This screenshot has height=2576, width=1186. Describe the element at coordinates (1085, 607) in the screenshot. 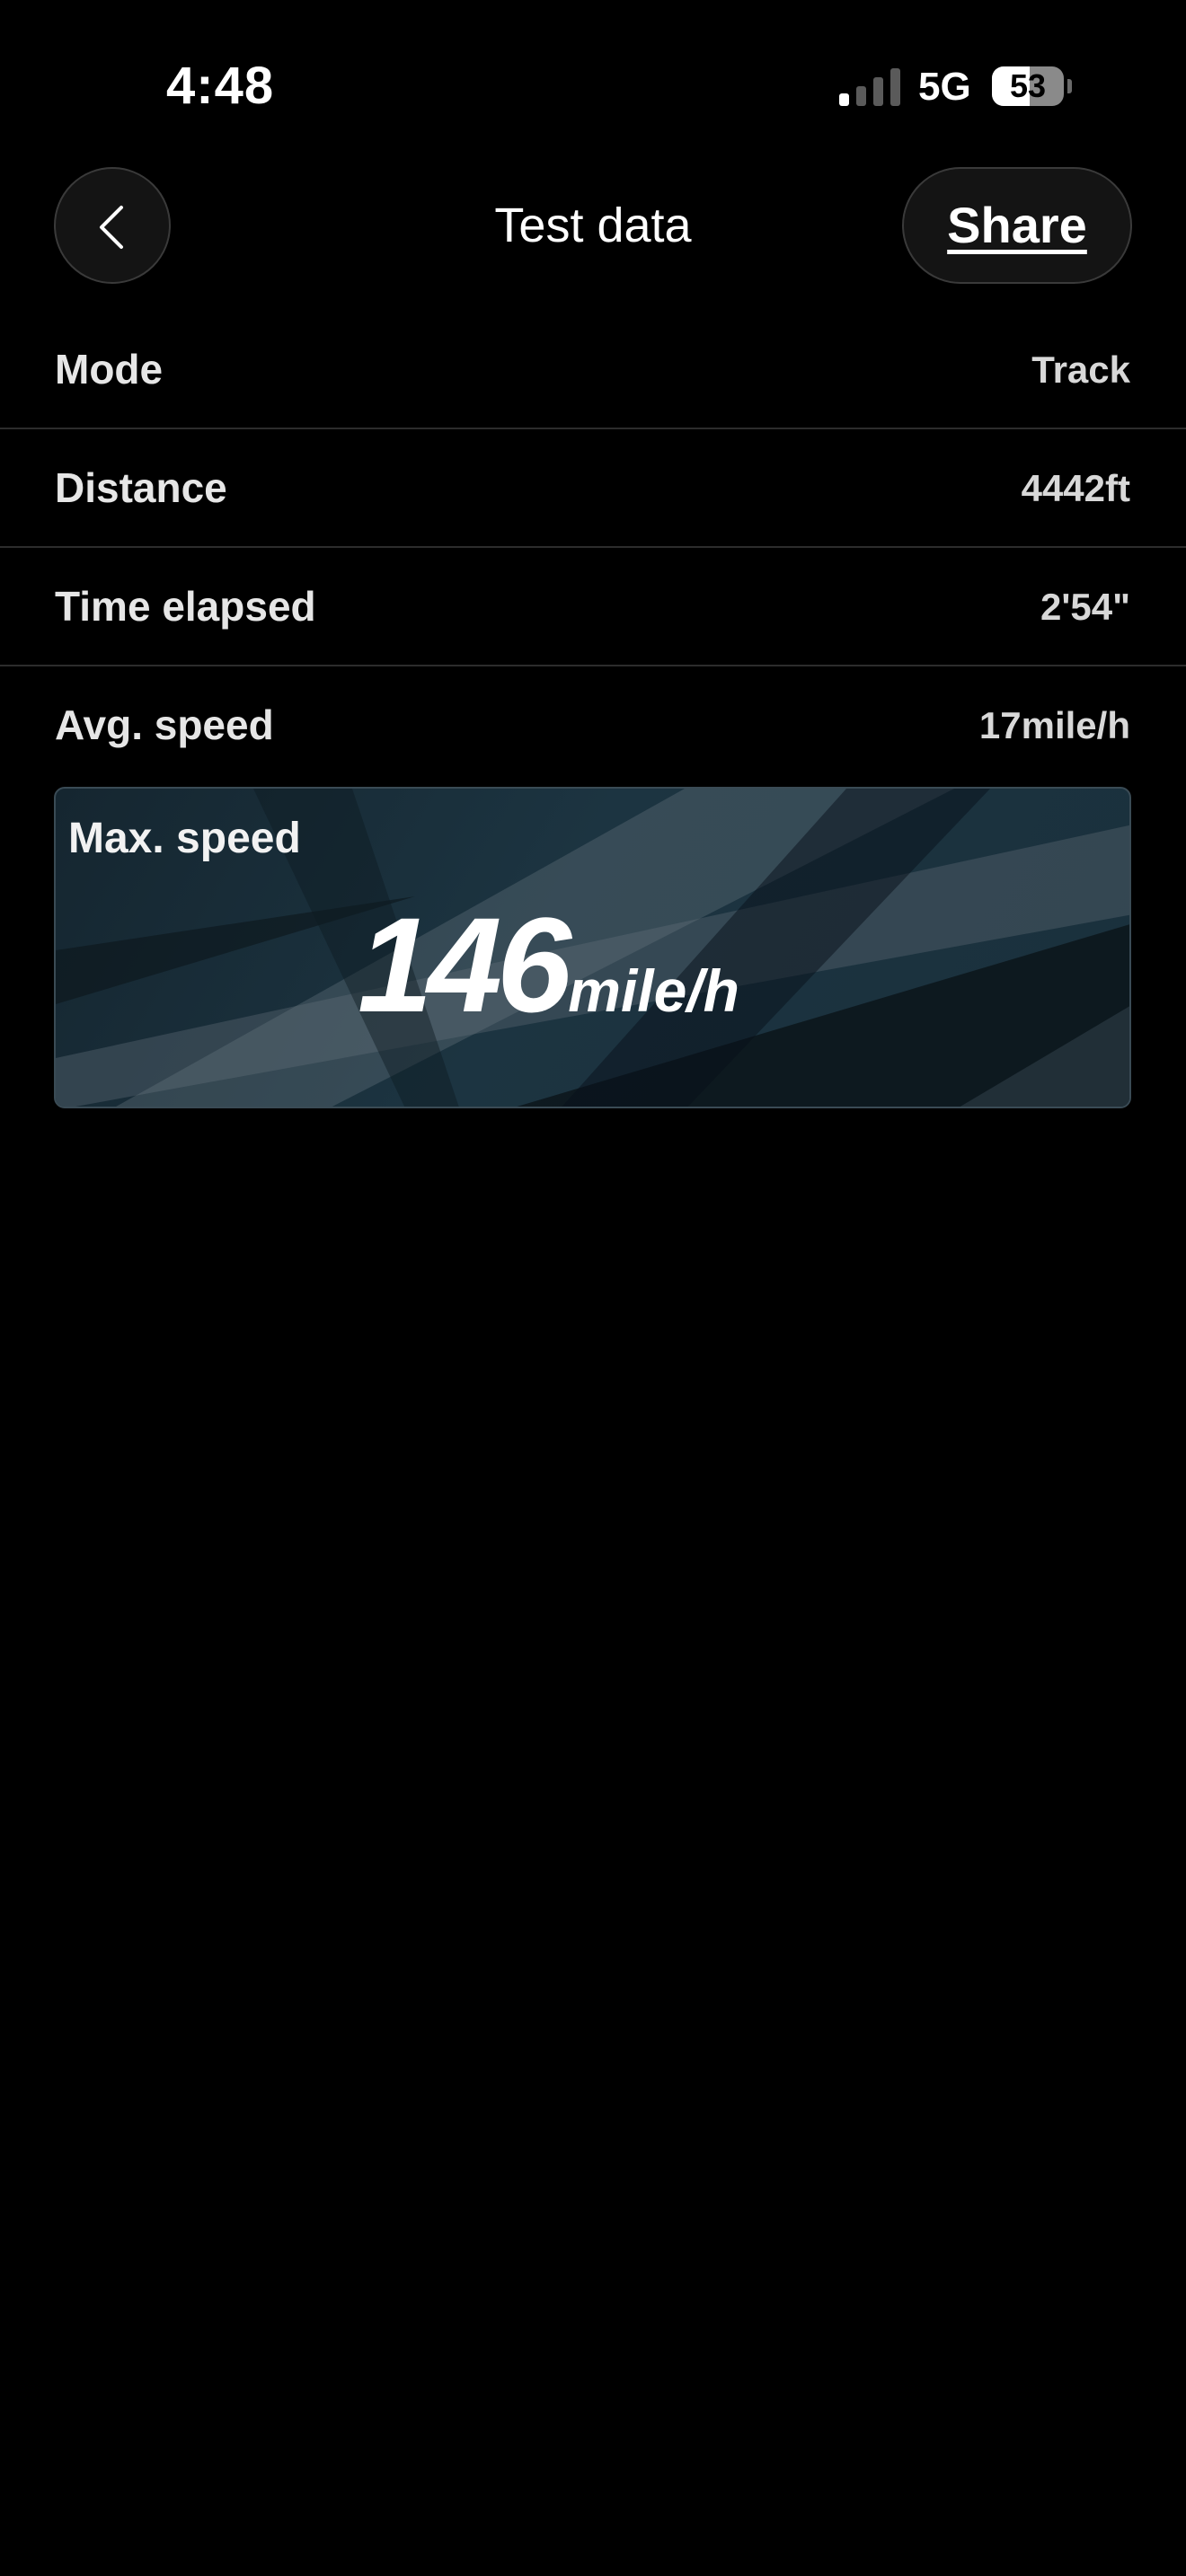

I see `row-value: 2'54"` at that location.